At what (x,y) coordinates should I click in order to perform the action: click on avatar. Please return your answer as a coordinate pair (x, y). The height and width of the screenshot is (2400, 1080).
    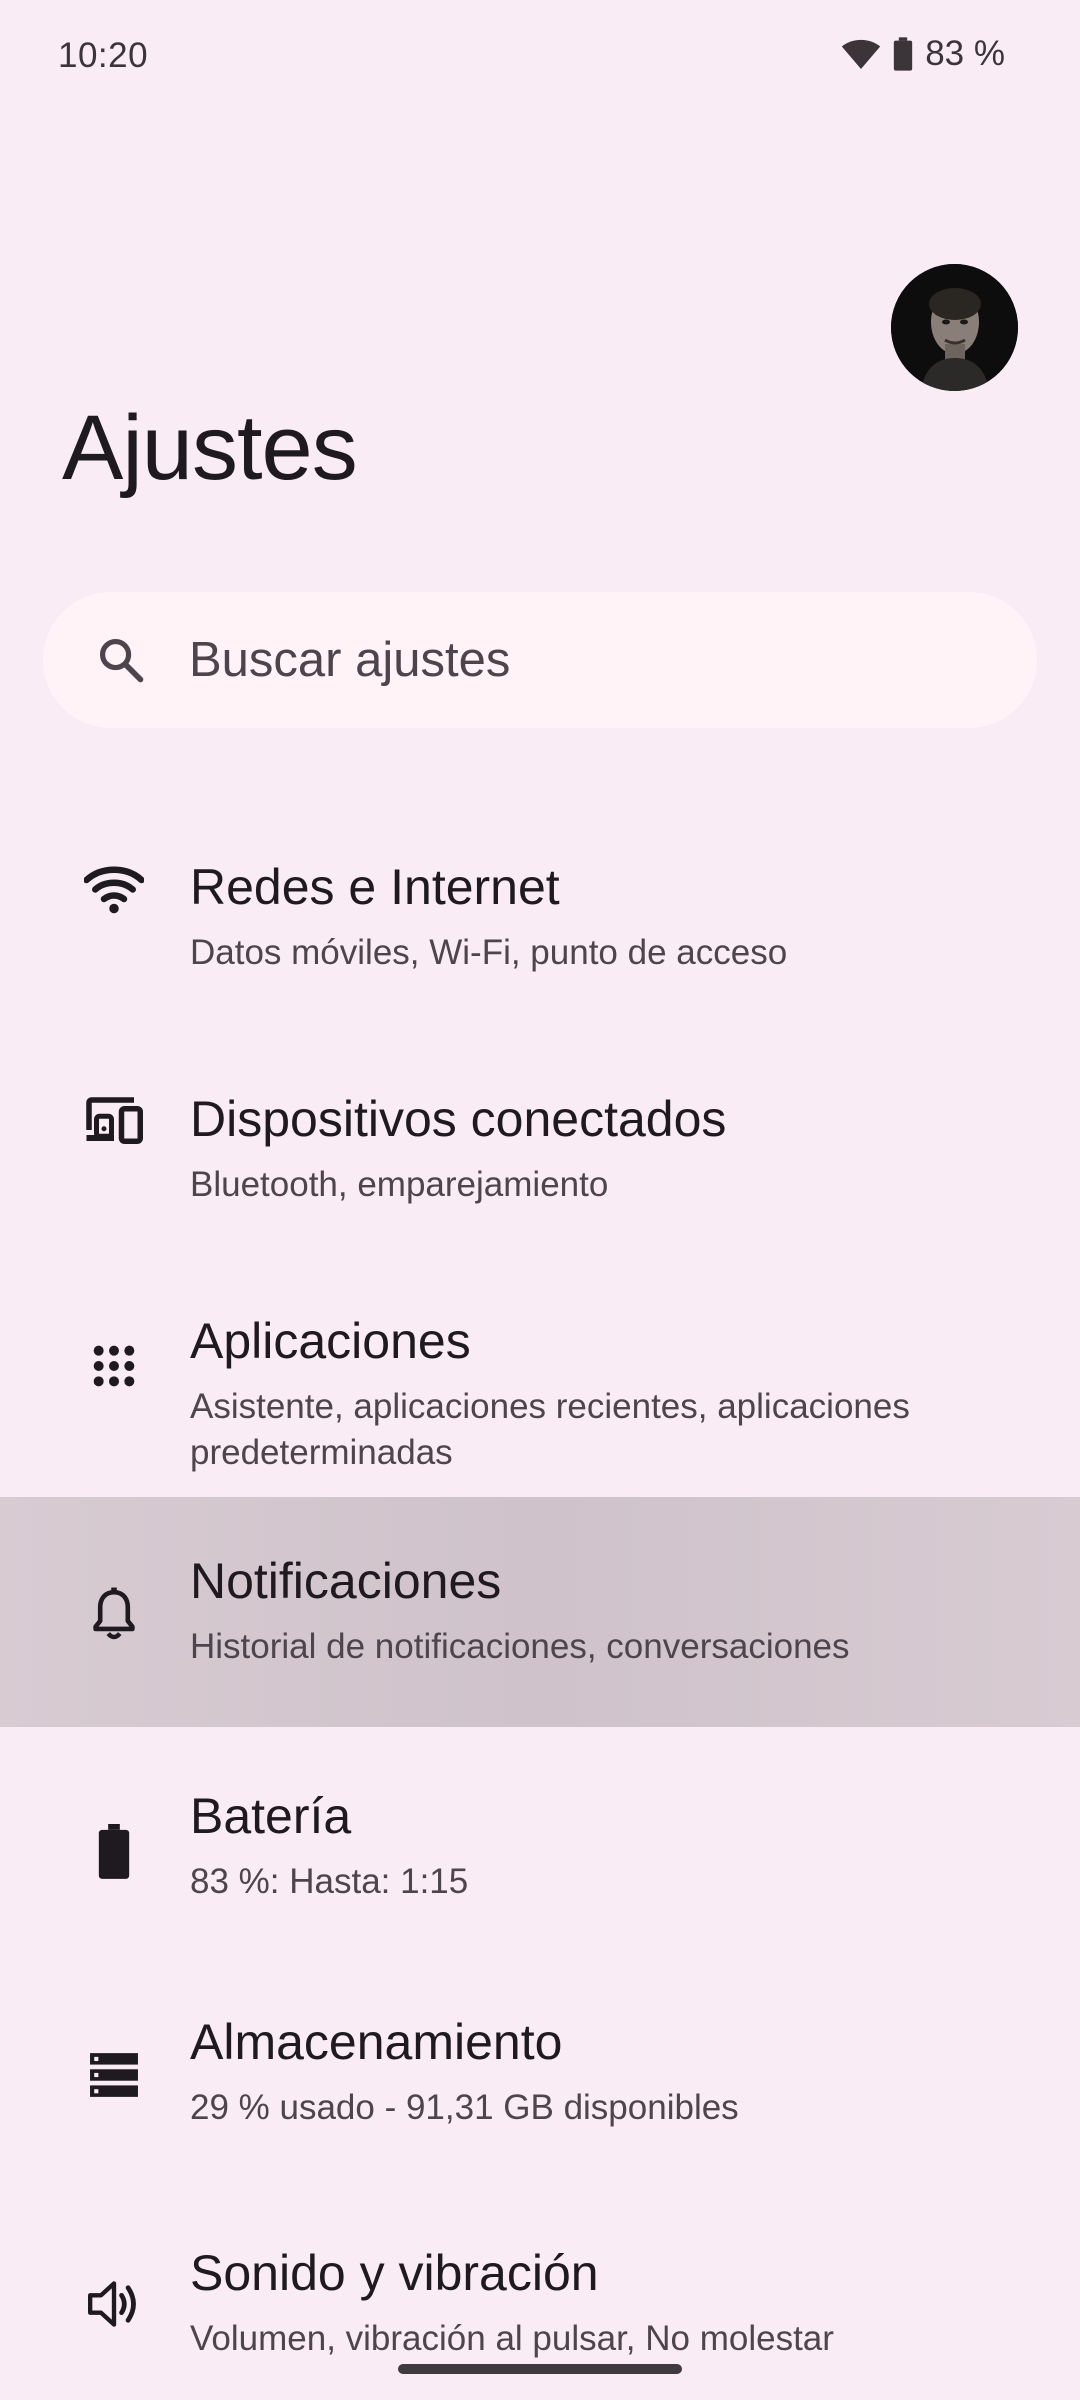
    Looking at the image, I should click on (954, 327).